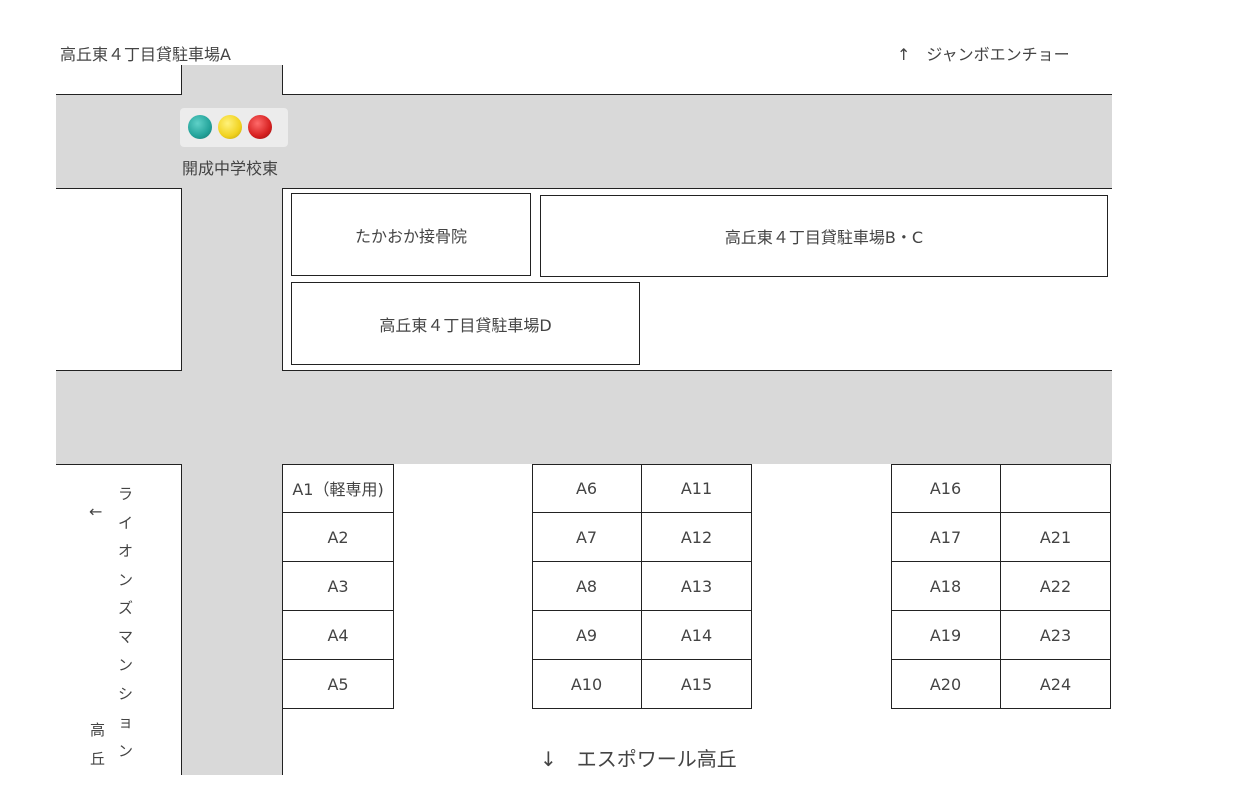 The image size is (1233, 805). Describe the element at coordinates (697, 537) in the screenshot. I see `parking-space: A12` at that location.